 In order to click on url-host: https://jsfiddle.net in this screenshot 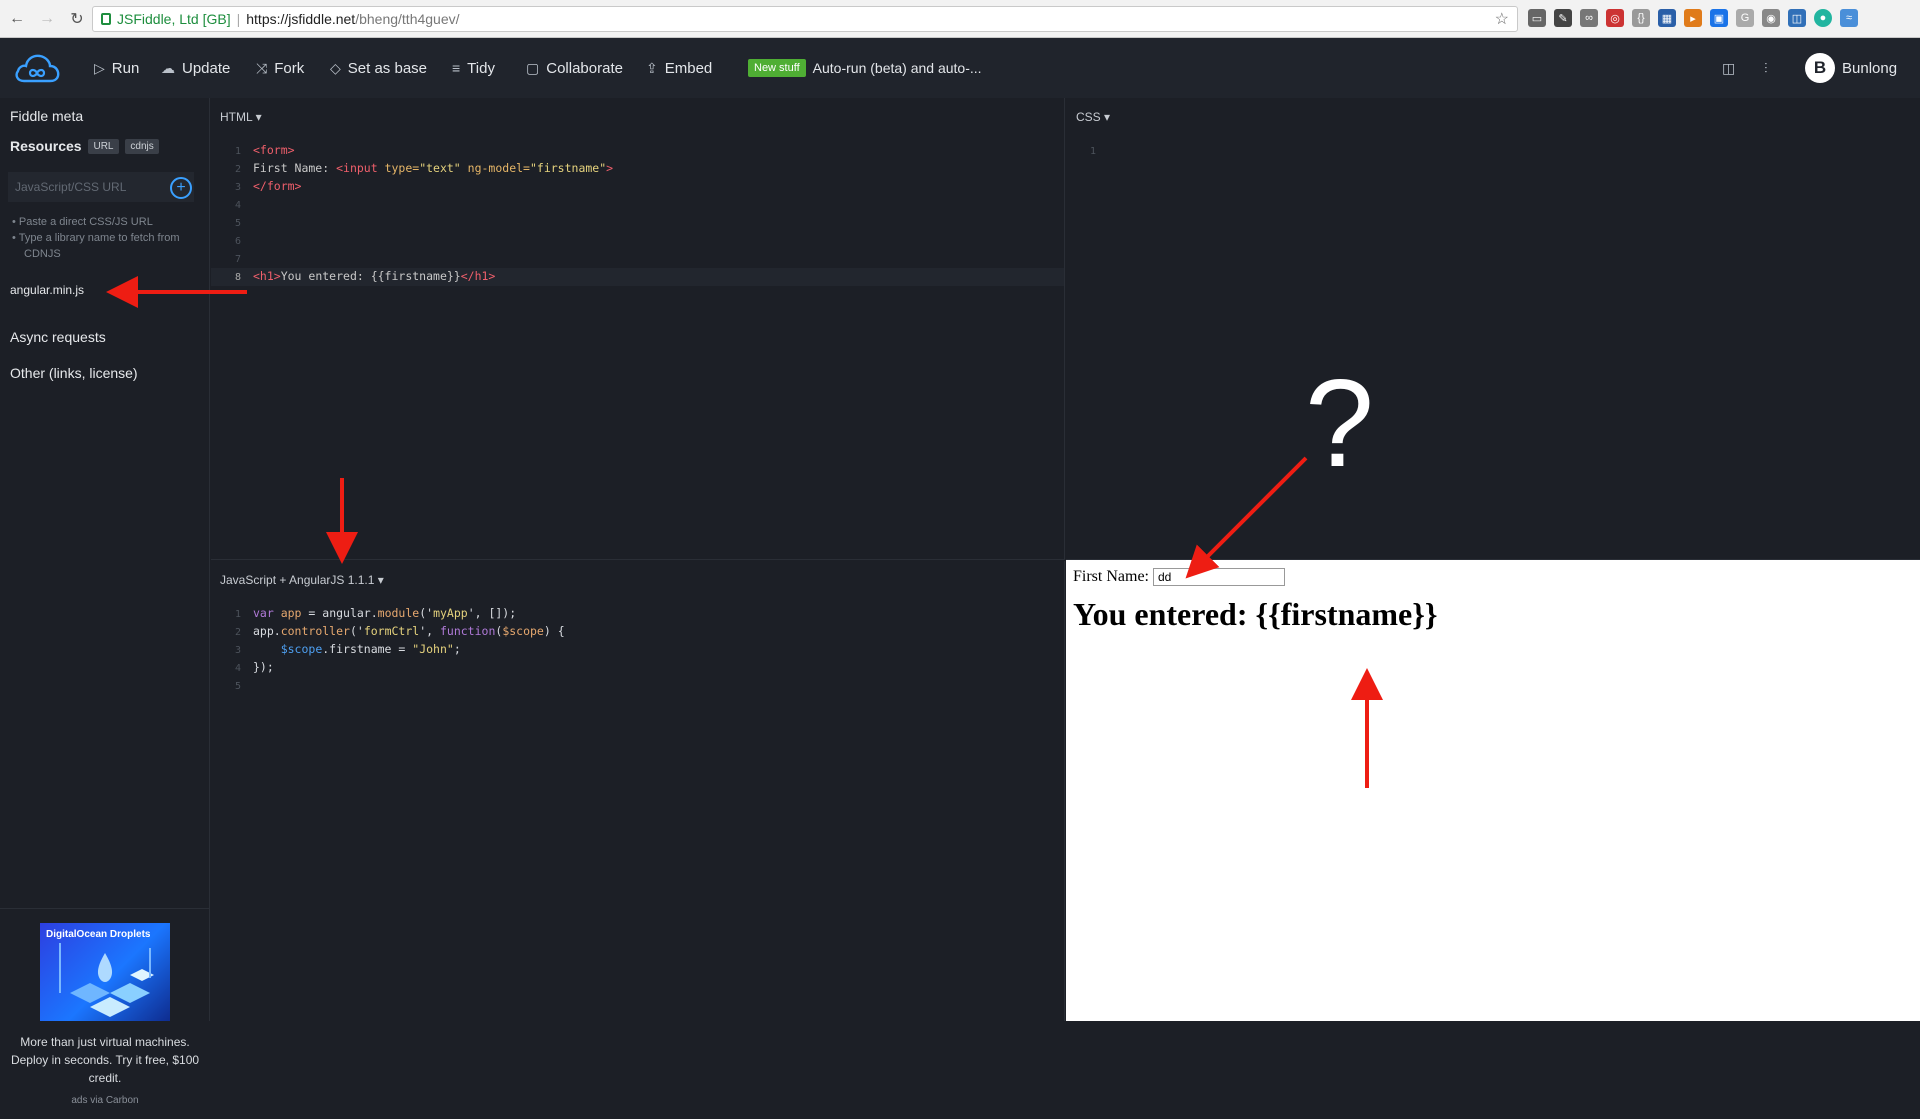, I will do `click(301, 19)`.